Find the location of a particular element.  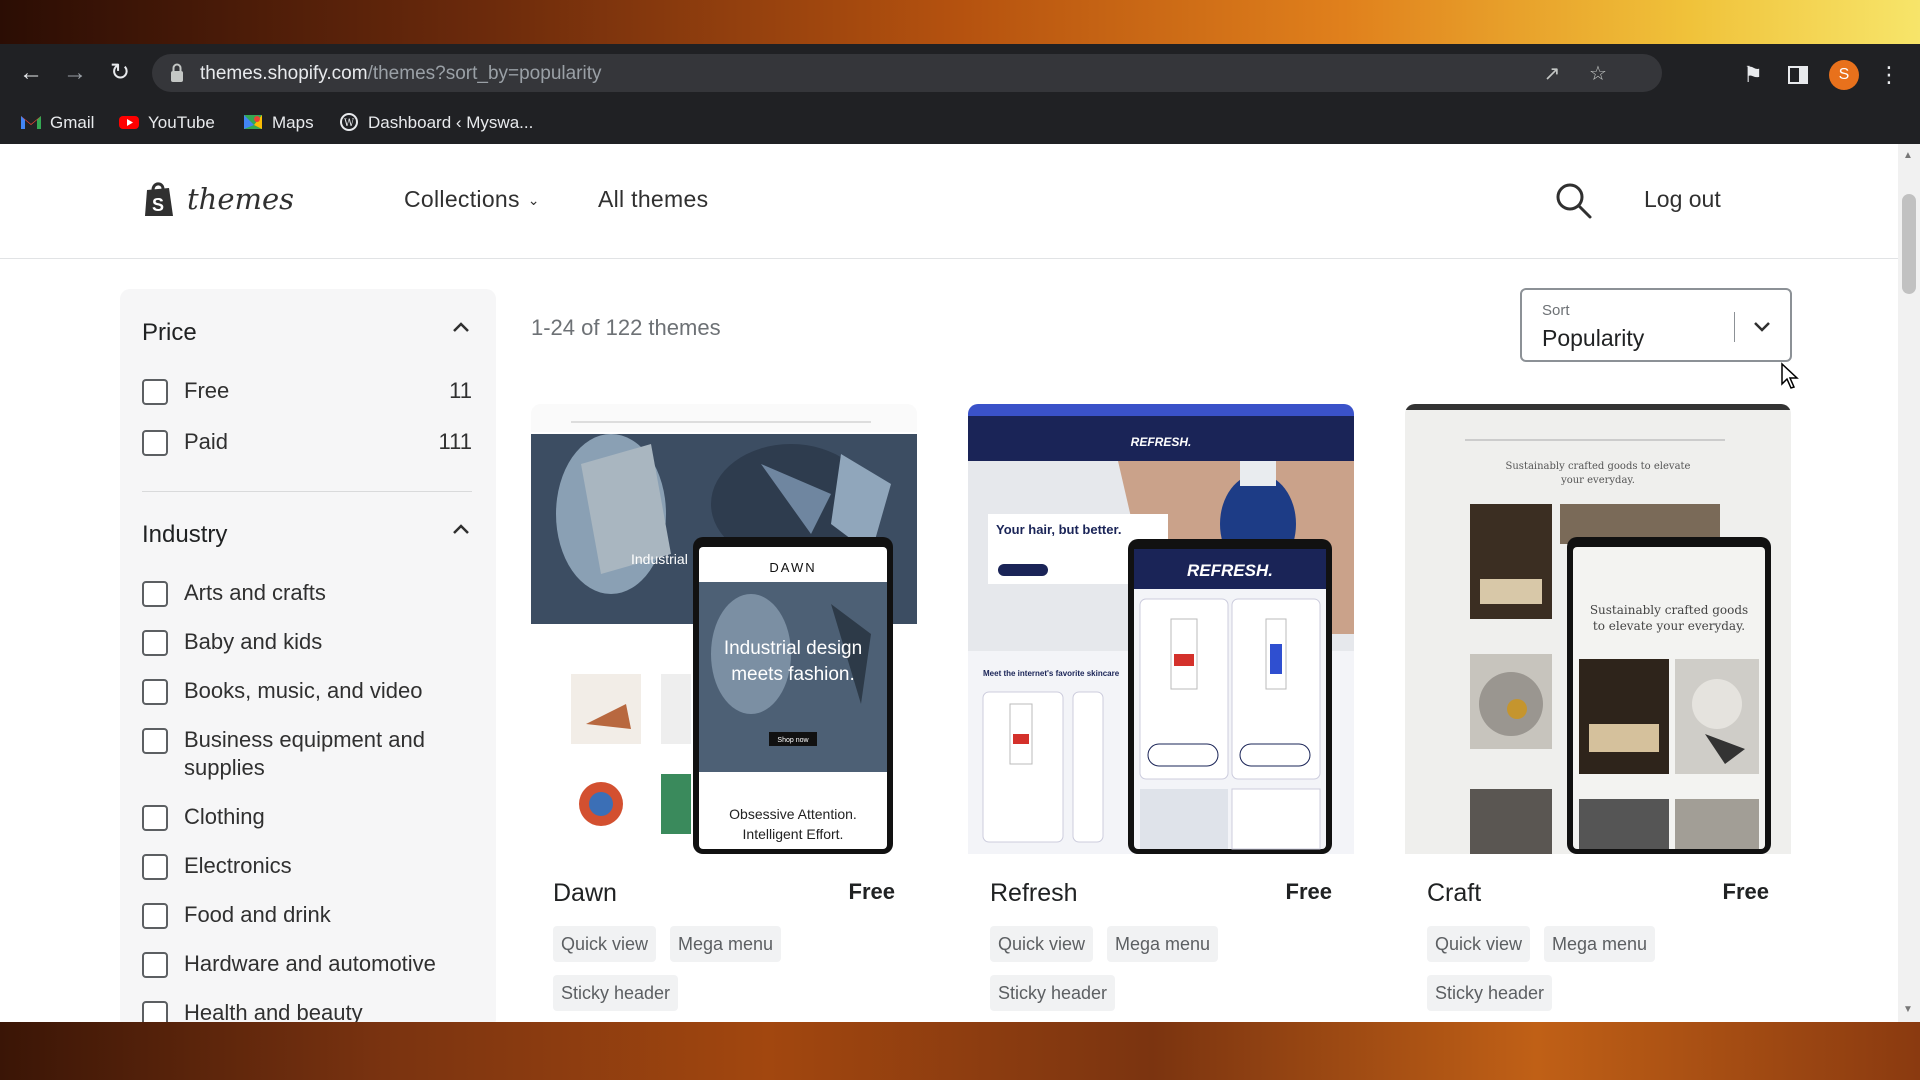

reload-icon: ↻ is located at coordinates (120, 73).